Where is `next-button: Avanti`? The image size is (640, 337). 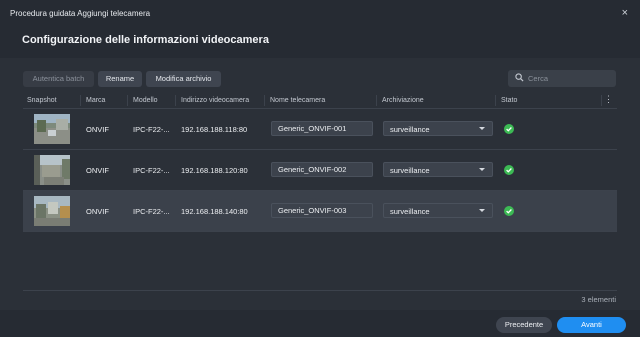
next-button: Avanti is located at coordinates (591, 325).